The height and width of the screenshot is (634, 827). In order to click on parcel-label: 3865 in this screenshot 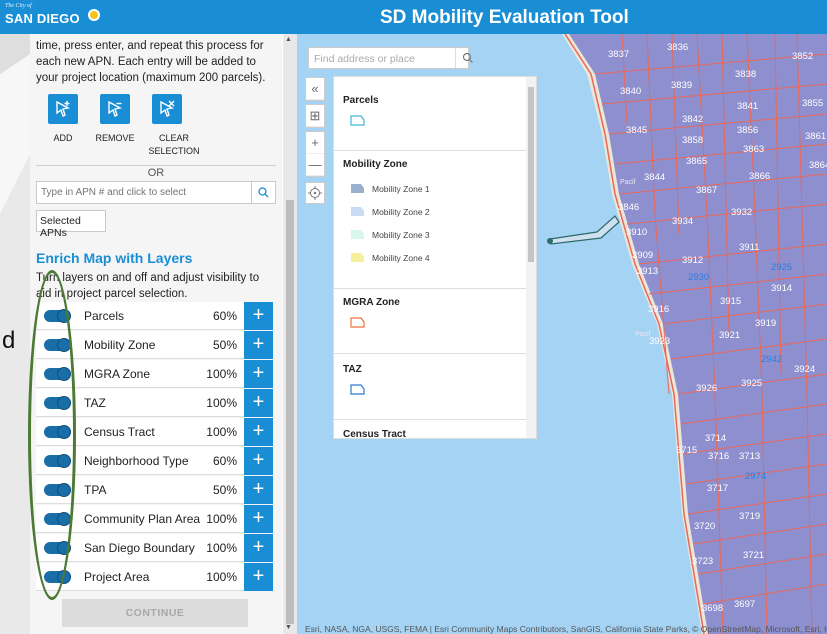, I will do `click(697, 161)`.